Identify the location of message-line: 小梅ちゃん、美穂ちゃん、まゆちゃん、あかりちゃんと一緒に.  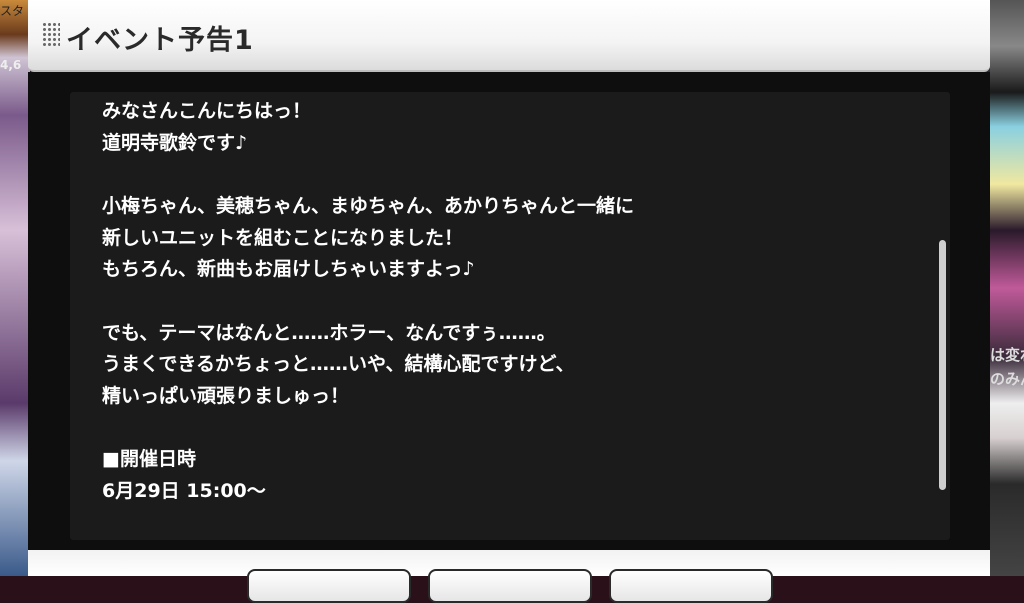
(368, 206).